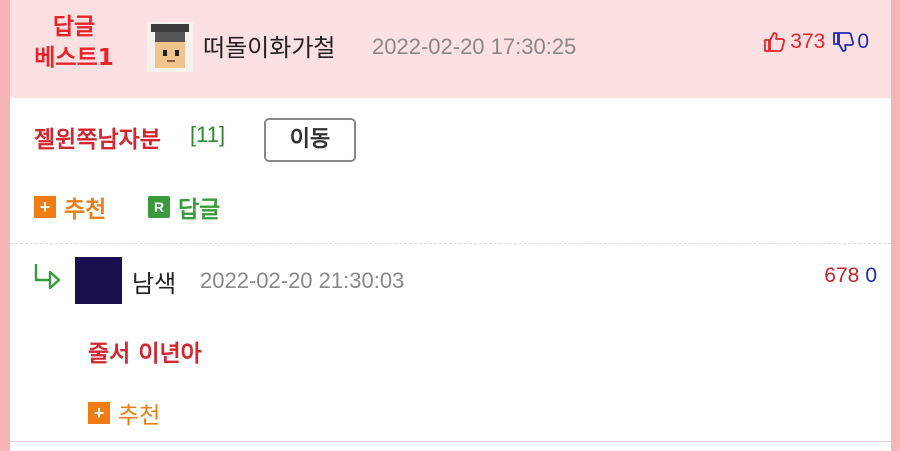 The height and width of the screenshot is (451, 900). Describe the element at coordinates (843, 42) in the screenshot. I see `thumbs-down-icon` at that location.